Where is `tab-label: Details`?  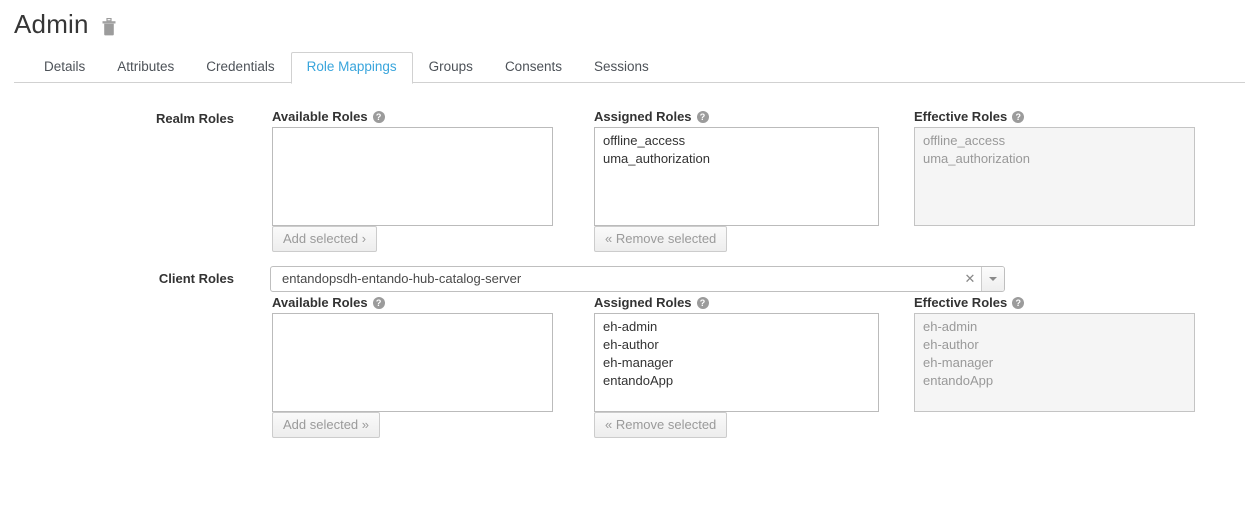 tab-label: Details is located at coordinates (65, 66).